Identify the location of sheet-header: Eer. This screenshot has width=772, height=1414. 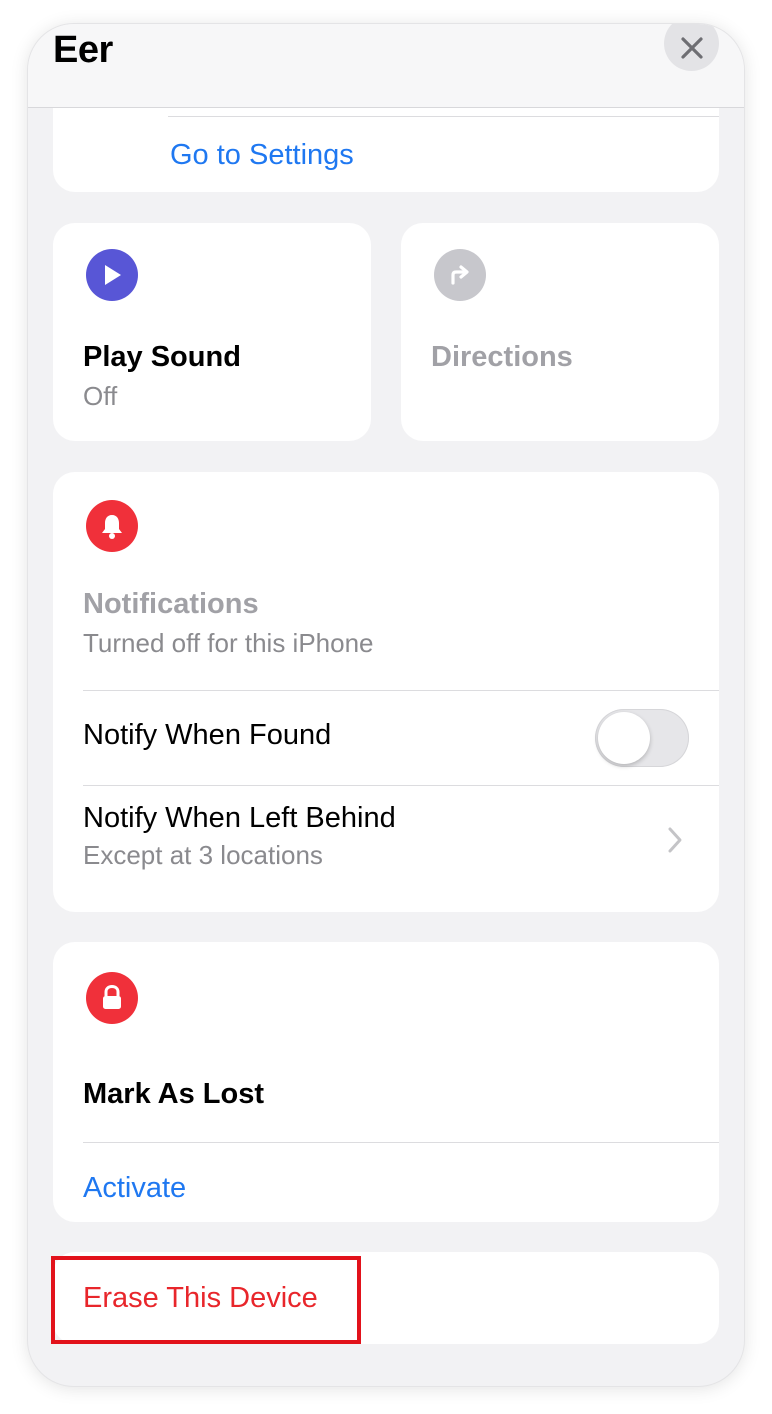
(386, 66).